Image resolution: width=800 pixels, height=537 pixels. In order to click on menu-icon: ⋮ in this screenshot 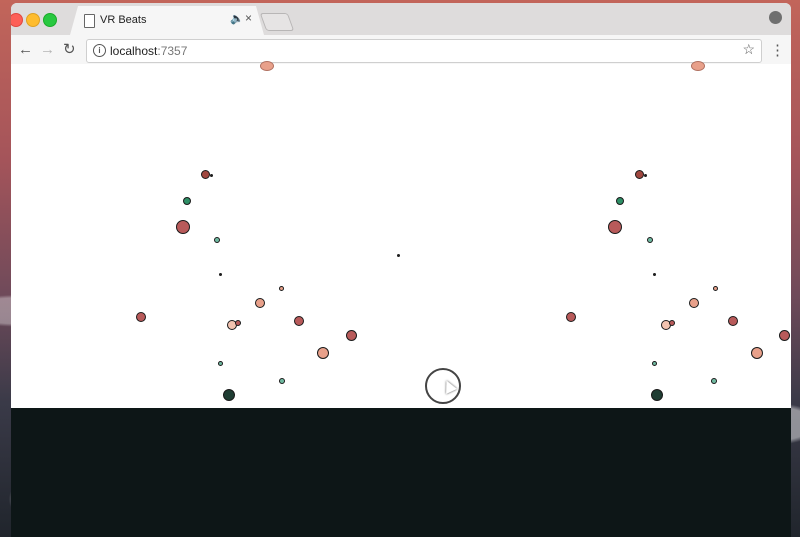, I will do `click(777, 50)`.